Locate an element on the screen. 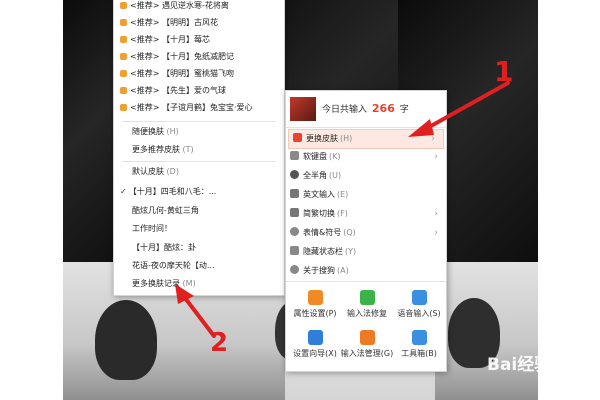  ime-tool-button: 语音输入(S) is located at coordinates (419, 305).